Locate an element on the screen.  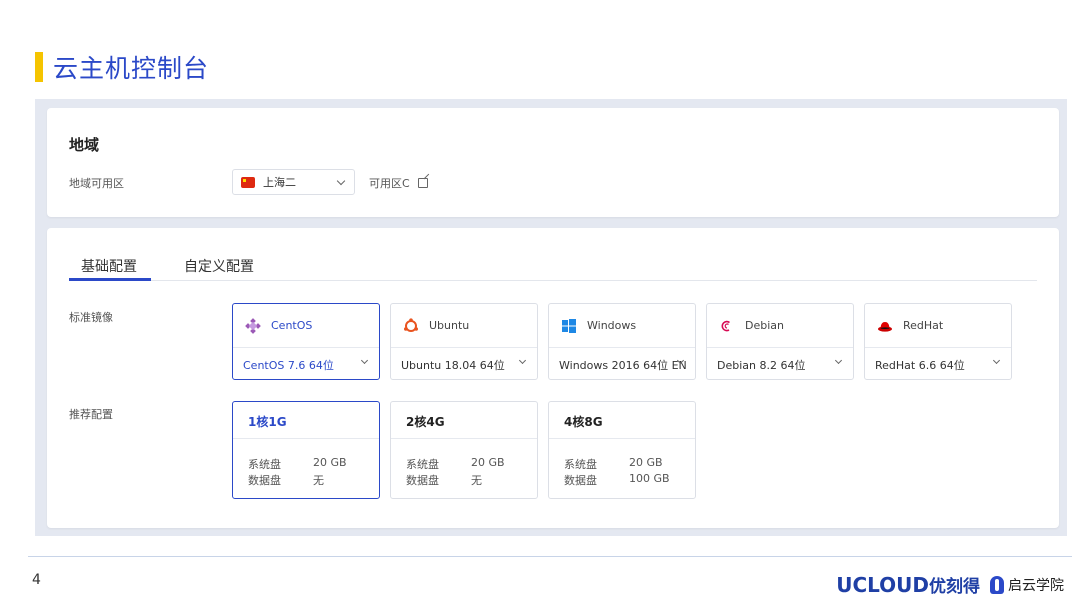
image-card-debian: Debian Debian 8.2 64位 is located at coordinates (780, 341).